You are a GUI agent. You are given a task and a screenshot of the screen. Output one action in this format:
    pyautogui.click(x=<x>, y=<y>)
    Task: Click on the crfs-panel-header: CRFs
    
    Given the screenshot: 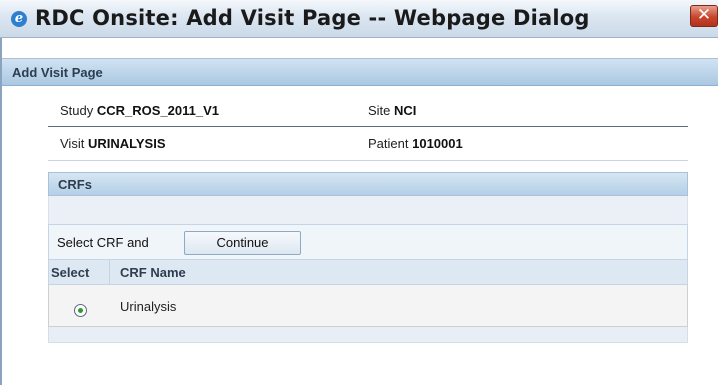 What is the action you would take?
    pyautogui.click(x=368, y=184)
    